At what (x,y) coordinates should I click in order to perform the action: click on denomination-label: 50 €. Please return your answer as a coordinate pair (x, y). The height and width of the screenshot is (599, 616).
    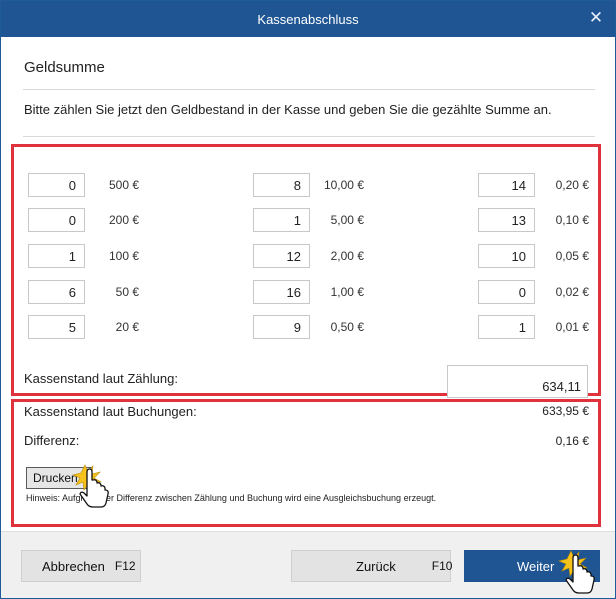
    Looking at the image, I should click on (127, 292).